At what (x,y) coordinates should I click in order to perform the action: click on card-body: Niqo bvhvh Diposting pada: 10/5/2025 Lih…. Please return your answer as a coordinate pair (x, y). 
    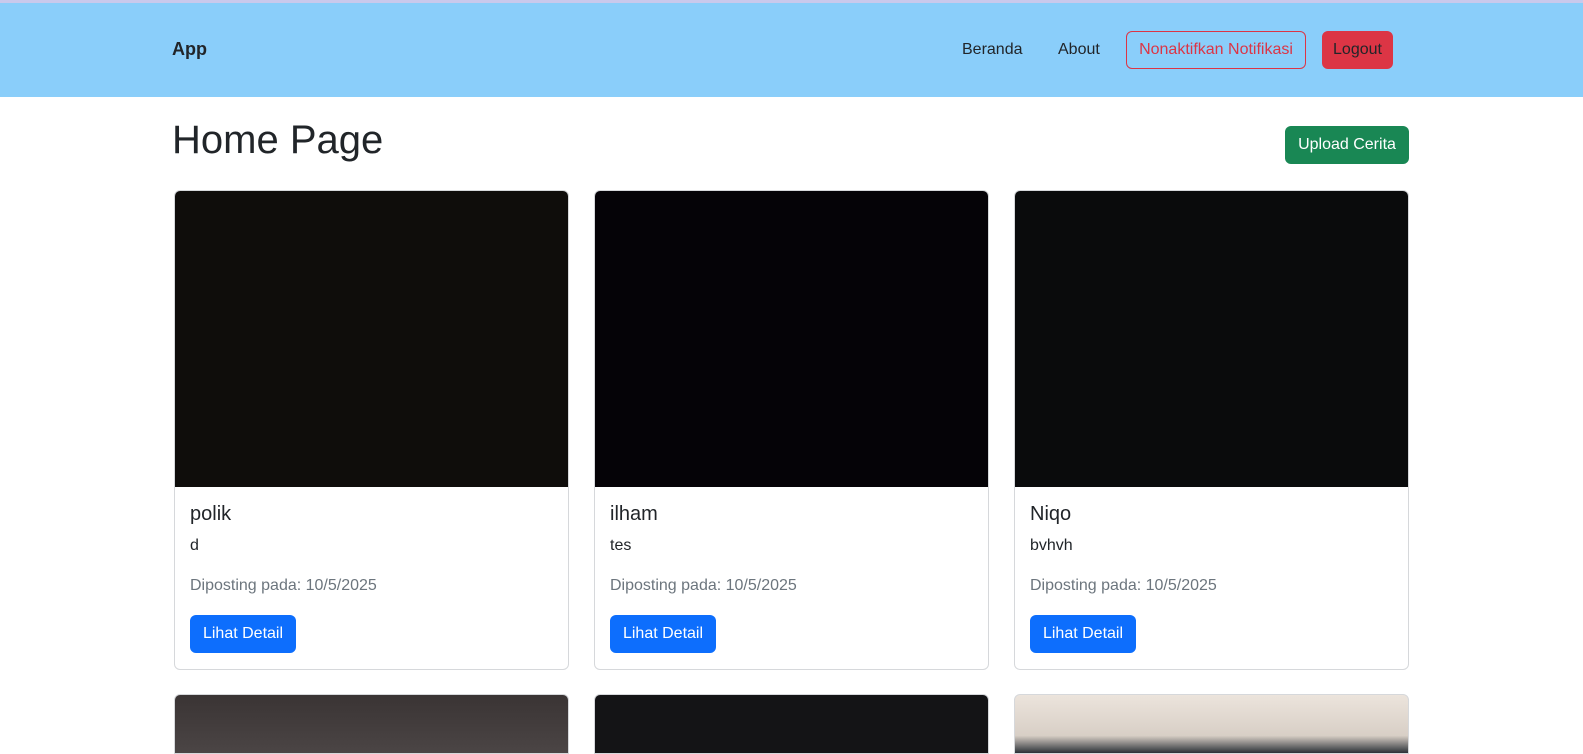
    Looking at the image, I should click on (1211, 578).